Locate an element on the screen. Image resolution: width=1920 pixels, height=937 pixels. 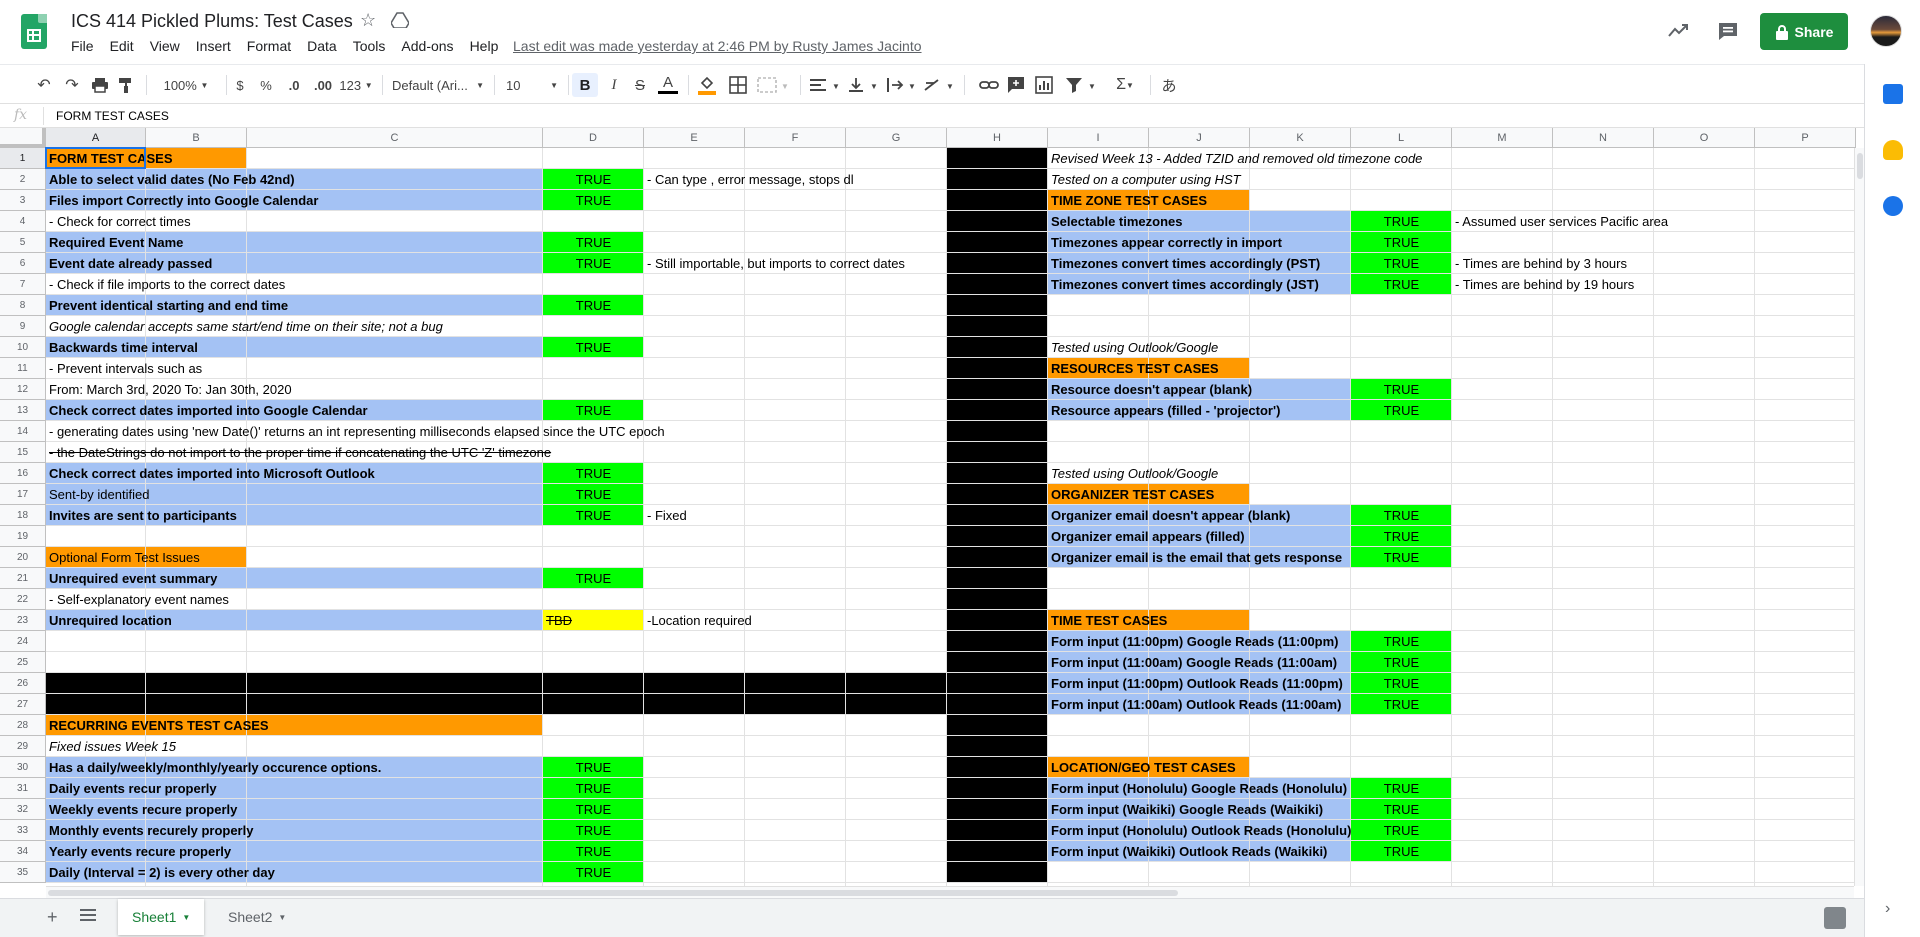
row-header: 9 is located at coordinates (23, 326).